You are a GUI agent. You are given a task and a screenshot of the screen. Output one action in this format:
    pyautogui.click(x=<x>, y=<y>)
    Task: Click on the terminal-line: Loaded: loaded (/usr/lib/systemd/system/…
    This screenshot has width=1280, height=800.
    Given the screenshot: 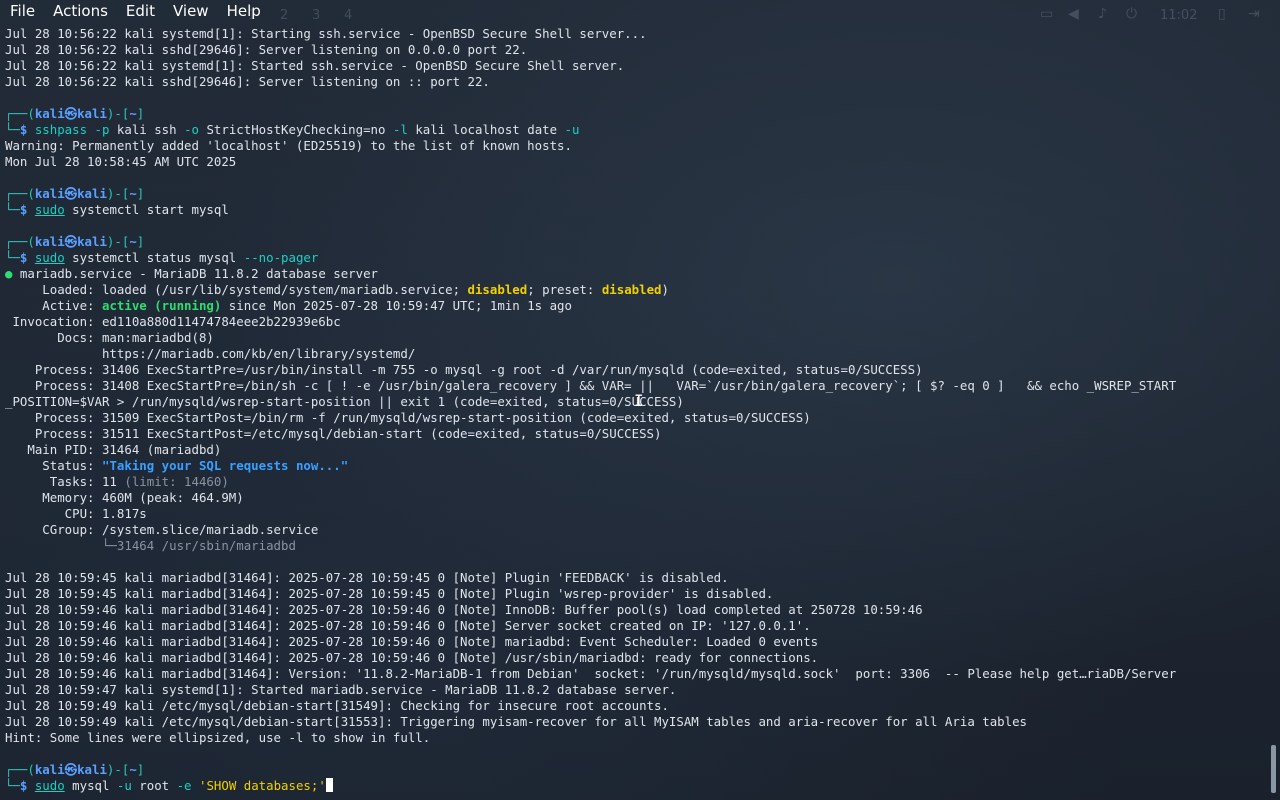 What is the action you would take?
    pyautogui.click(x=636, y=290)
    